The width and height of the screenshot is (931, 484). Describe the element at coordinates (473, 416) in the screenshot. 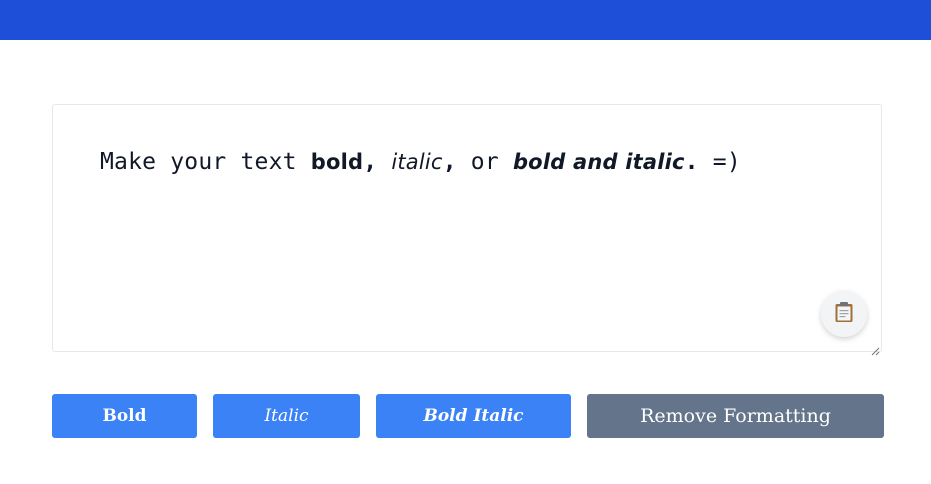

I see `bold-italic-button: Bold Italic` at that location.